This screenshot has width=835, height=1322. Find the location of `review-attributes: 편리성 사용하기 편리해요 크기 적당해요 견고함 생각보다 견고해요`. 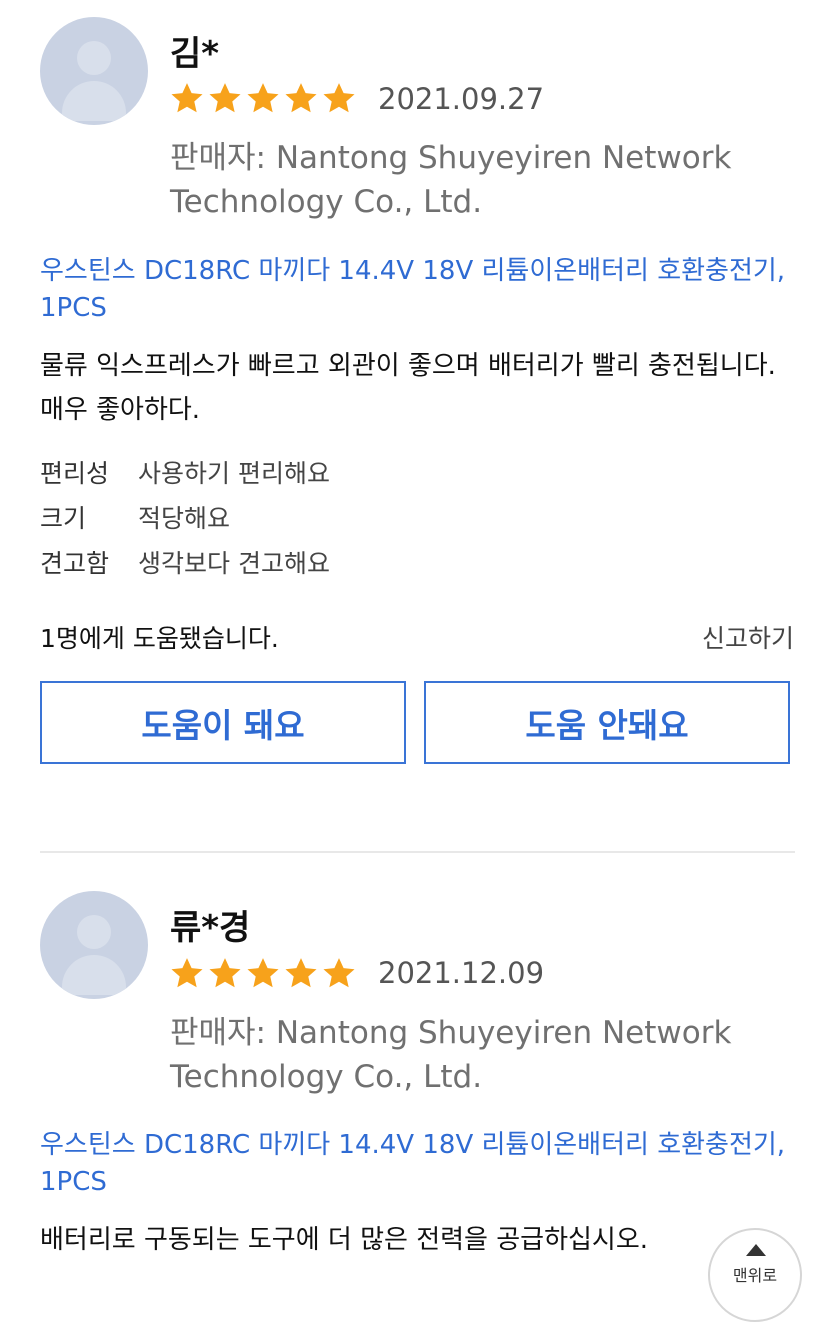

review-attributes: 편리성 사용하기 편리해요 크기 적당해요 견고함 생각보다 견고해요 is located at coordinates (416, 518).